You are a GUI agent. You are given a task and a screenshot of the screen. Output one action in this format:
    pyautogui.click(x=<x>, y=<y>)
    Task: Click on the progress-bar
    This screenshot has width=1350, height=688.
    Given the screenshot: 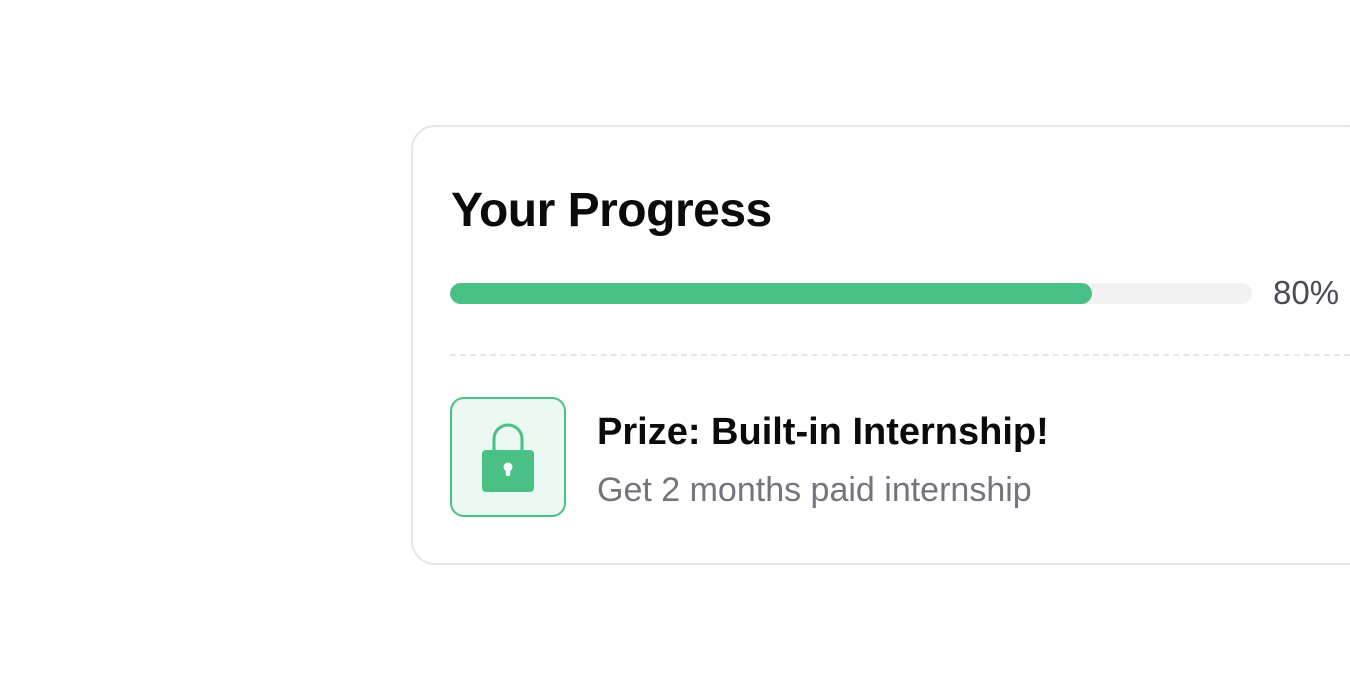 What is the action you would take?
    pyautogui.click(x=851, y=293)
    